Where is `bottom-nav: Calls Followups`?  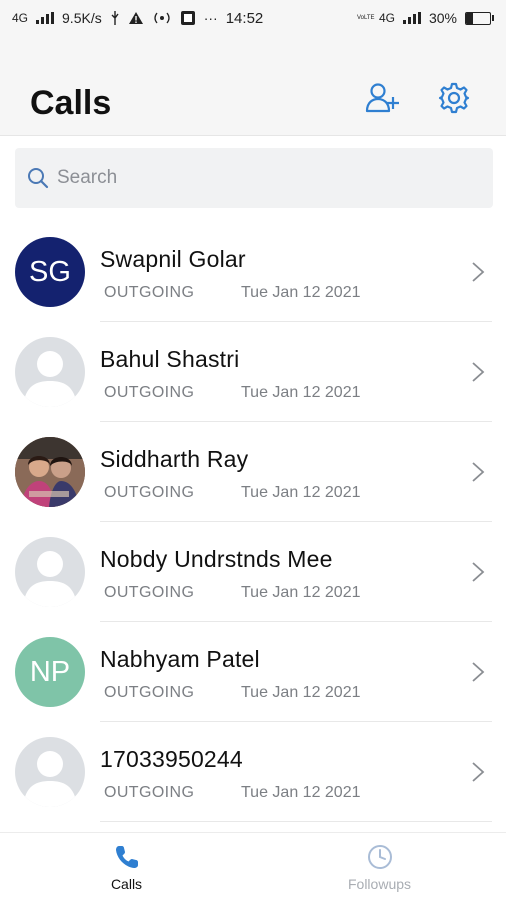 bottom-nav: Calls Followups is located at coordinates (253, 866).